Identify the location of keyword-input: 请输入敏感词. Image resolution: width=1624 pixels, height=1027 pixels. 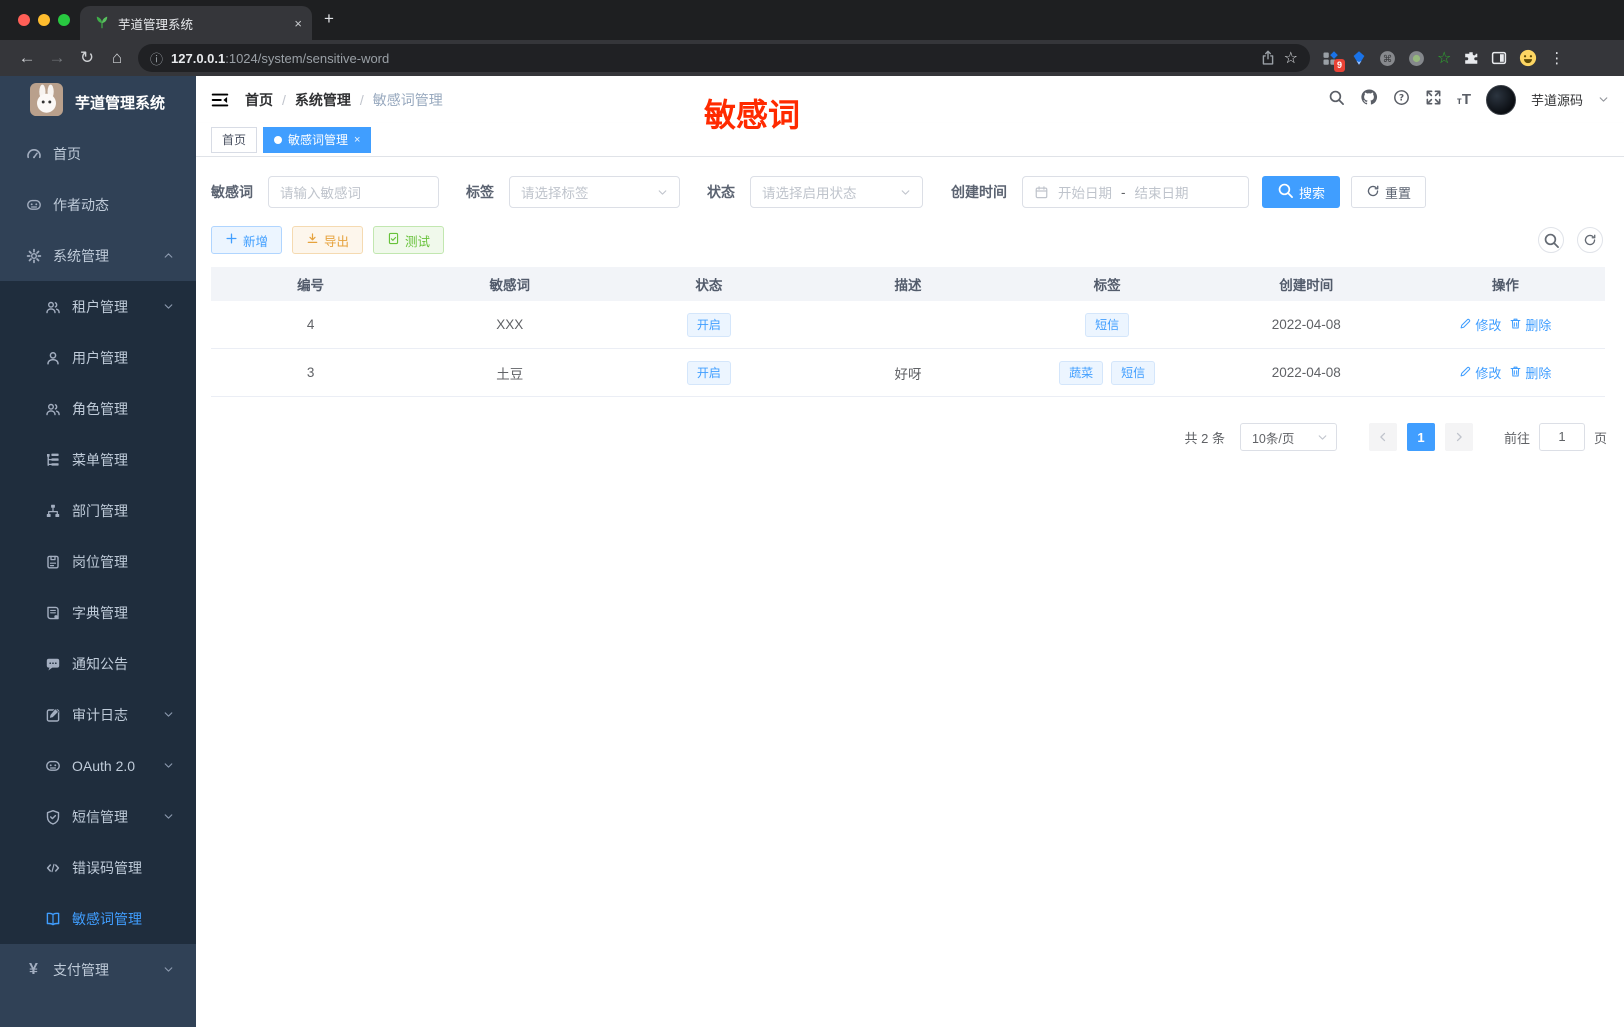
(353, 192).